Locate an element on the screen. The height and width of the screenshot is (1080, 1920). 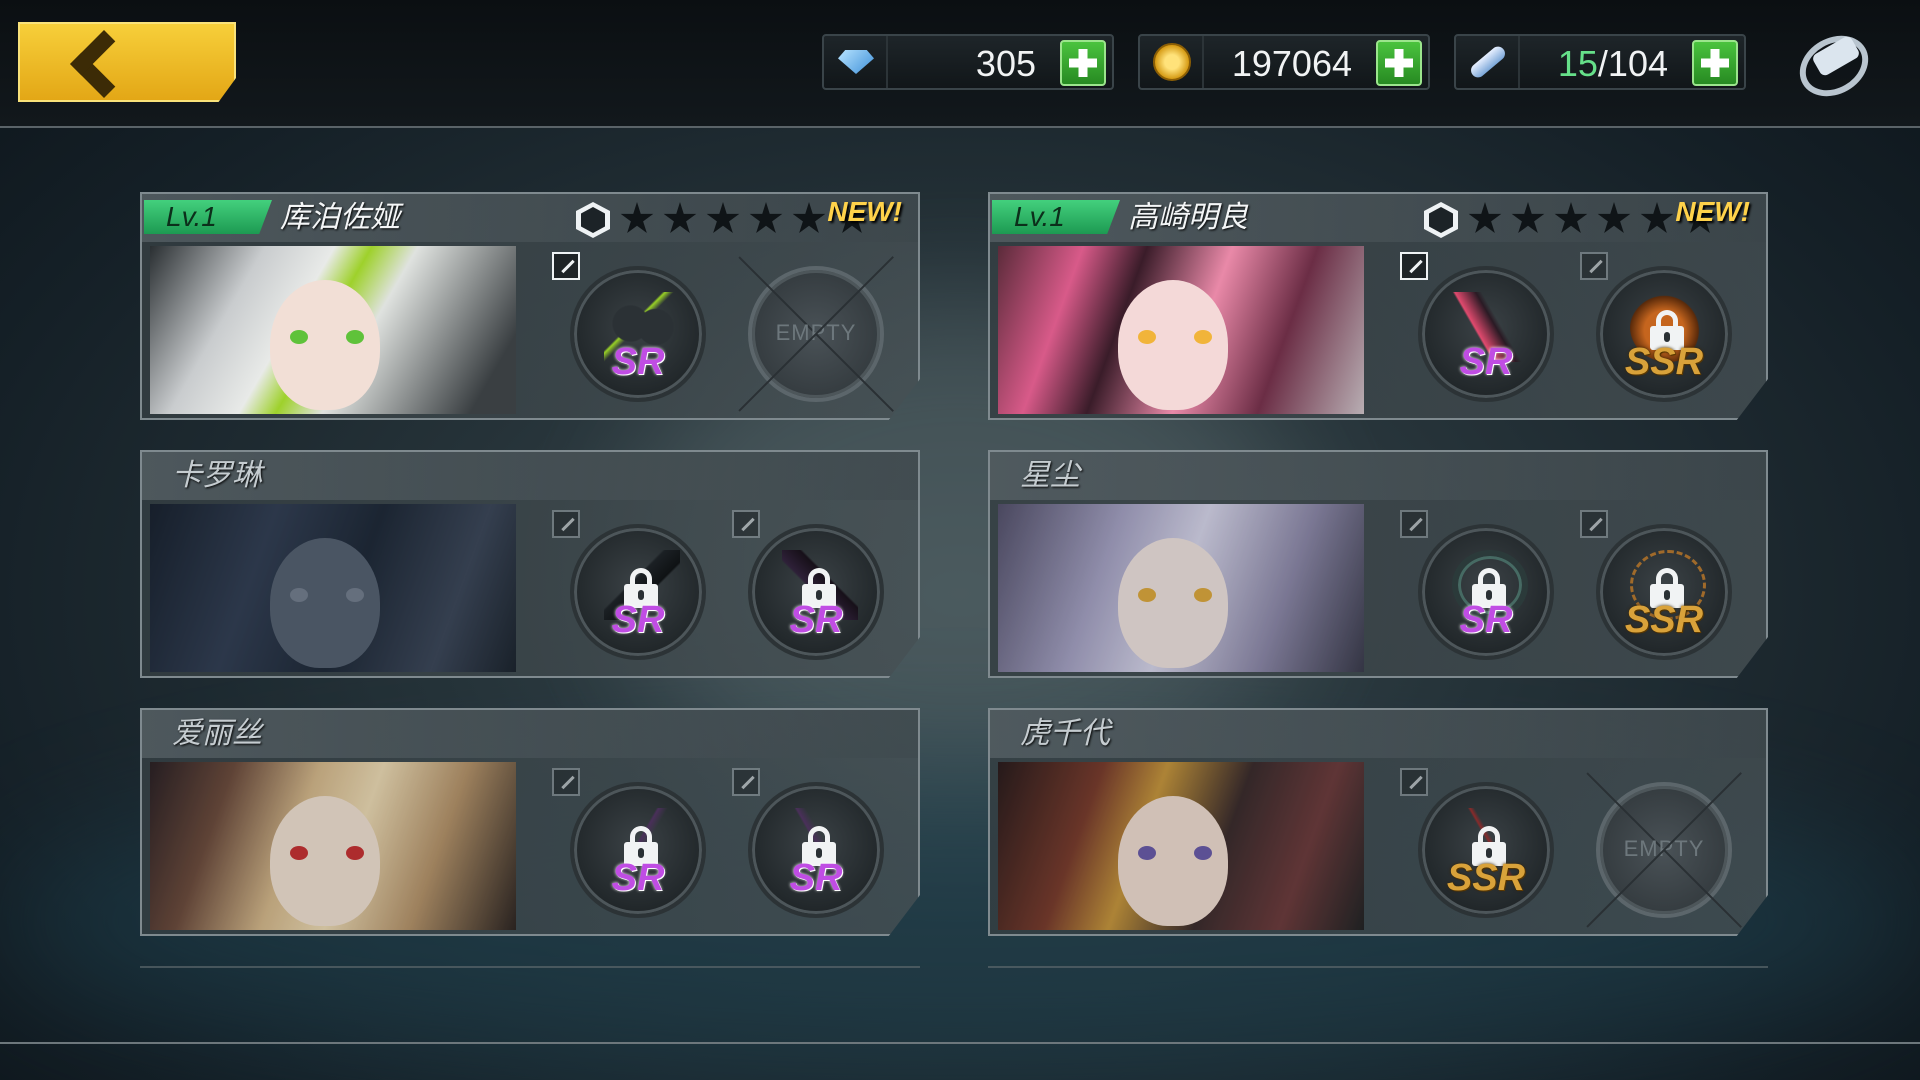
stamina-value: 15/104 is located at coordinates (1613, 64).